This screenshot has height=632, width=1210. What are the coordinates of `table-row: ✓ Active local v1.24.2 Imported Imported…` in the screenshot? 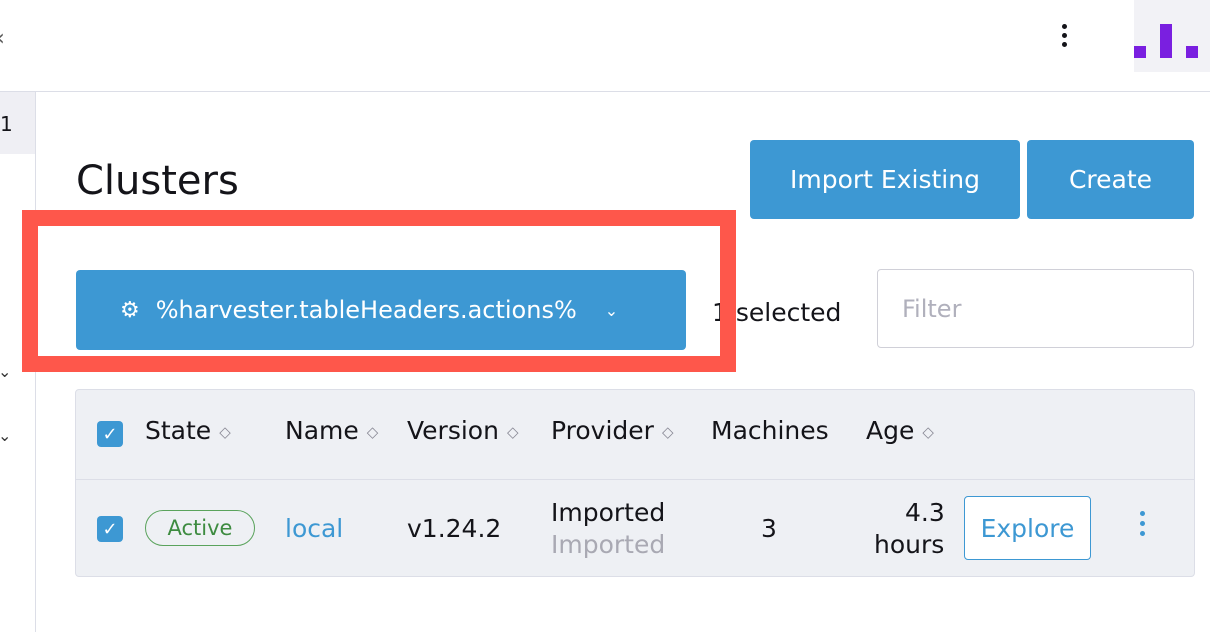 It's located at (635, 528).